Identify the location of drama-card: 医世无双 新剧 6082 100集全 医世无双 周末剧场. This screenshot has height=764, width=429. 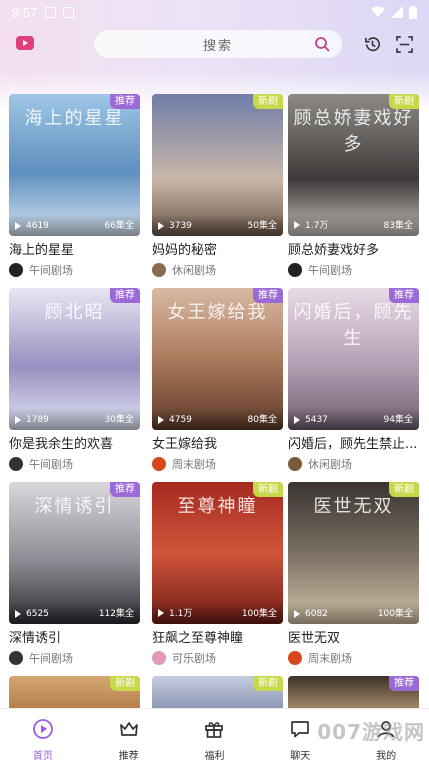
(353, 573).